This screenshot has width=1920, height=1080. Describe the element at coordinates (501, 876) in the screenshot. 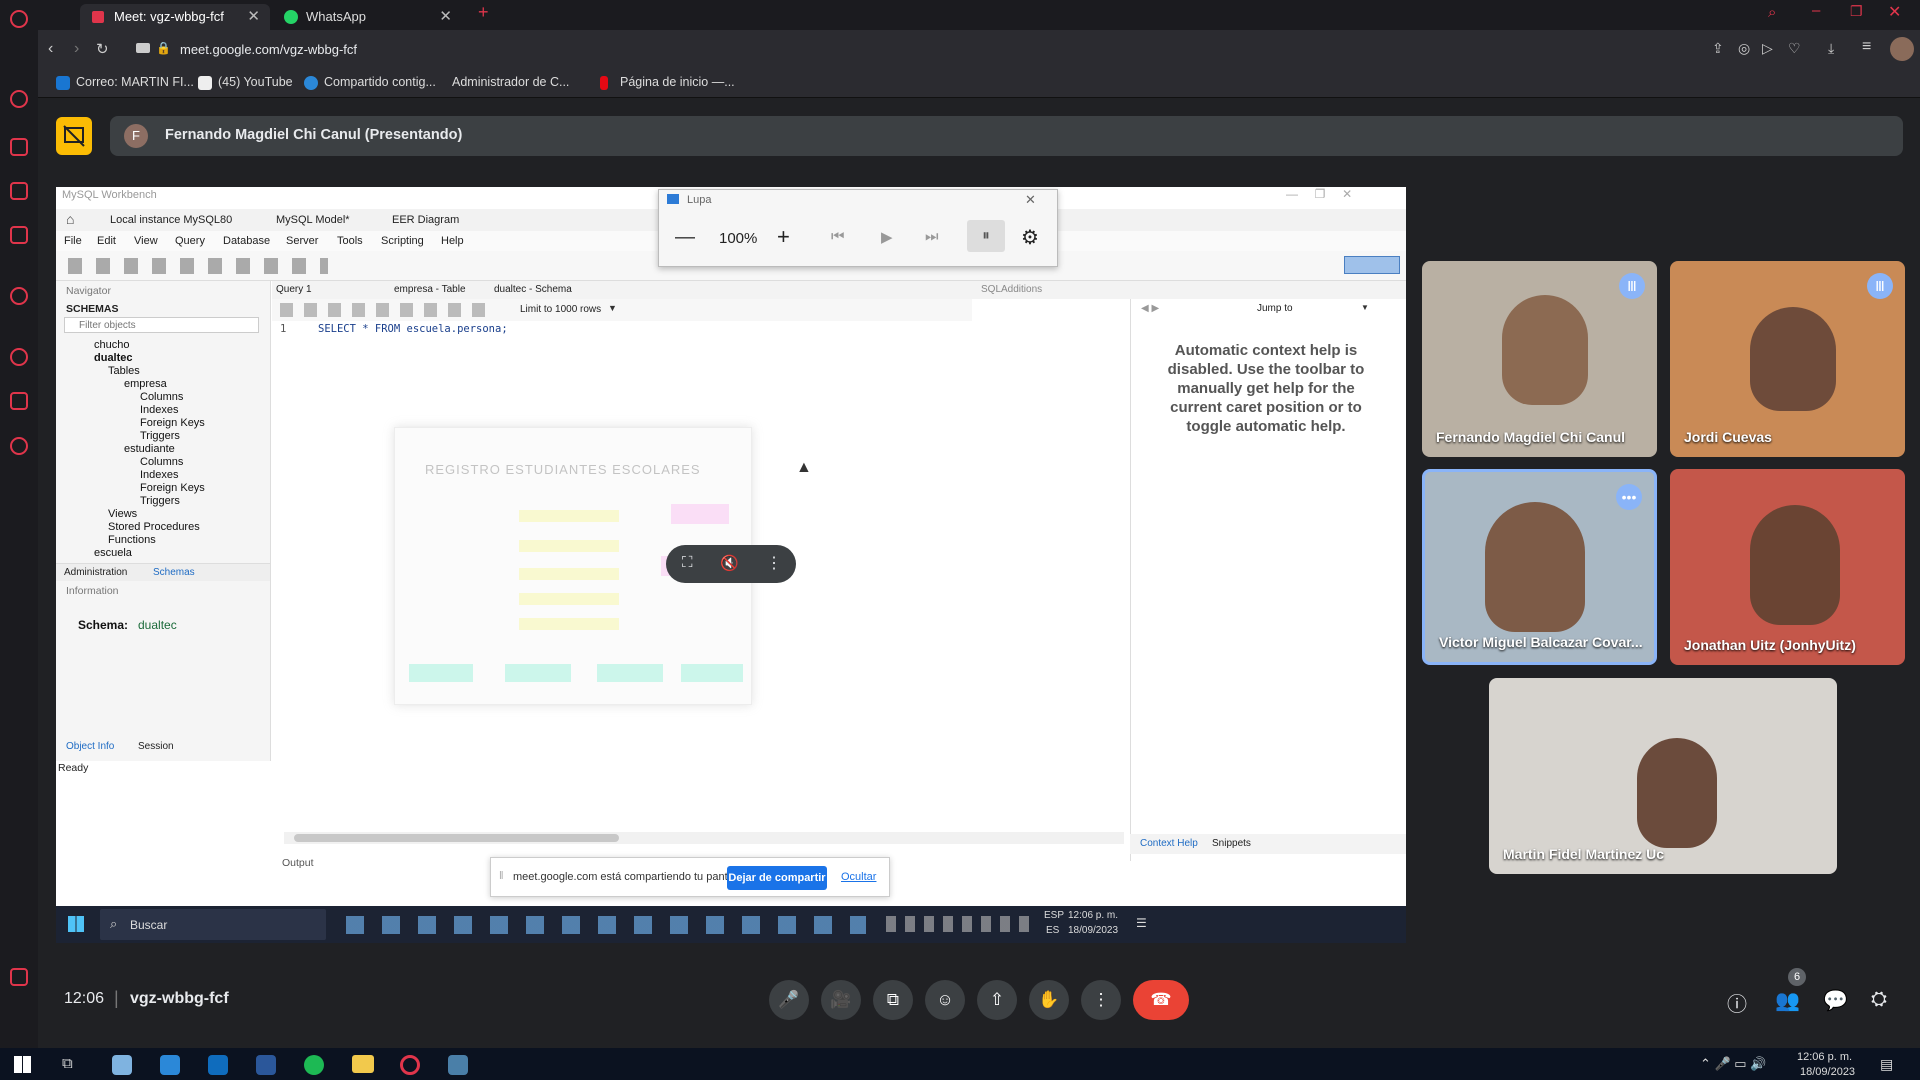

I see `drag-handle-icon: ‖` at that location.